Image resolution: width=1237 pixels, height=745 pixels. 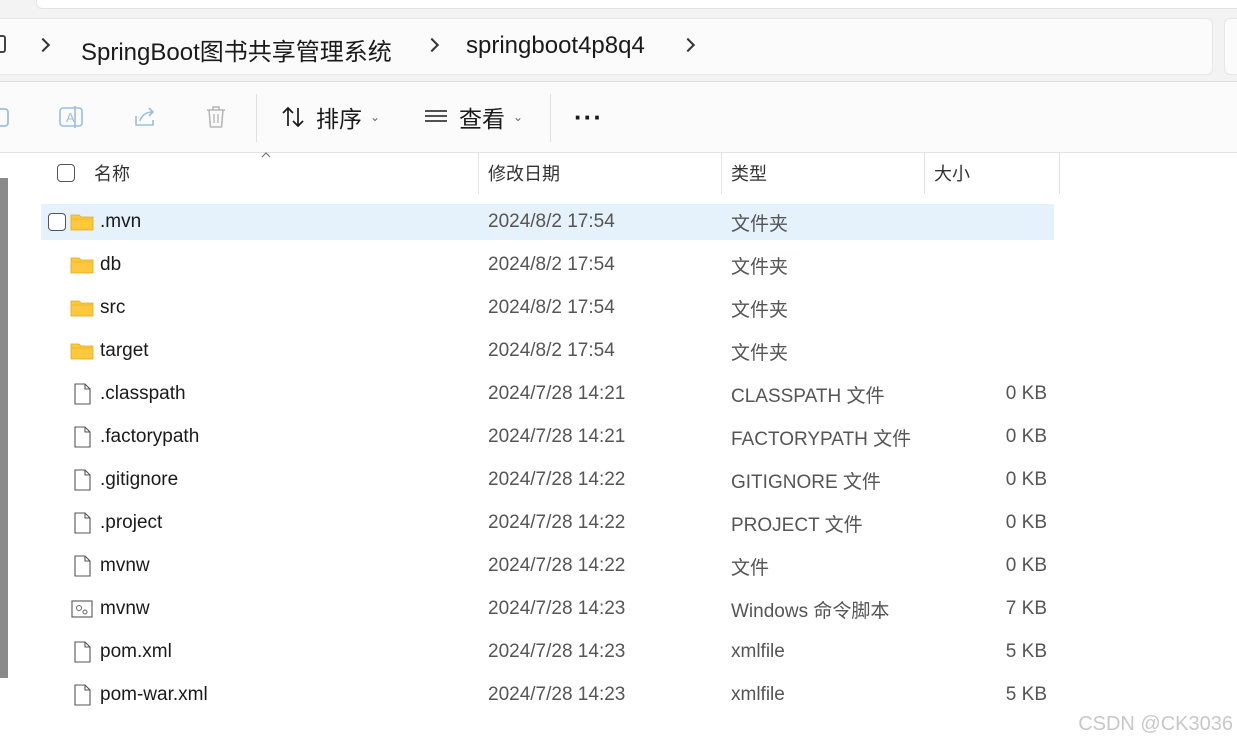 What do you see at coordinates (524, 173) in the screenshot?
I see `column-header-date: 修改日期` at bounding box center [524, 173].